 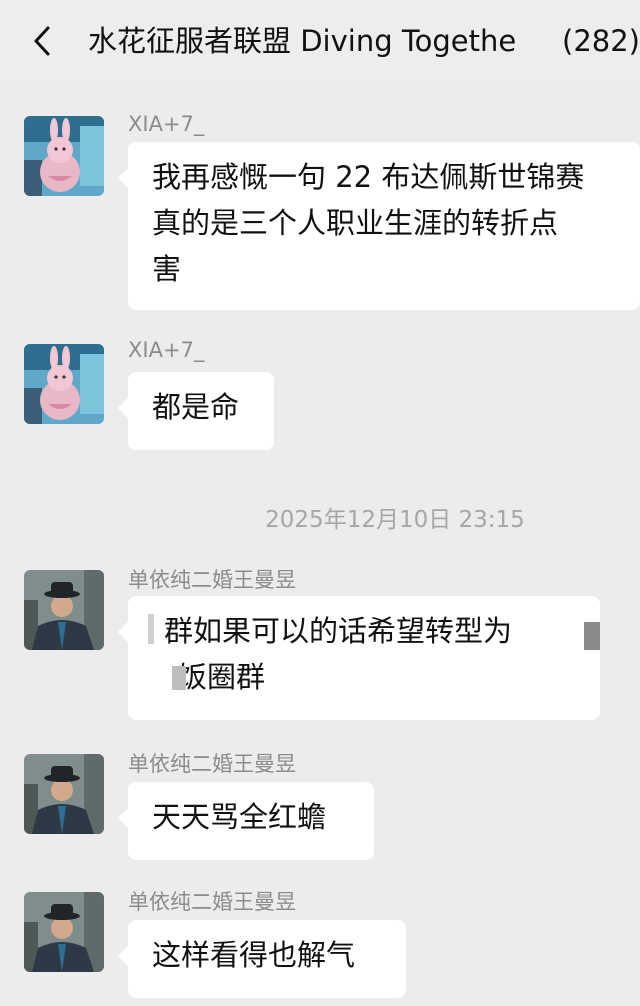 I want to click on message-line: 天天骂全红蟾, so click(x=239, y=817).